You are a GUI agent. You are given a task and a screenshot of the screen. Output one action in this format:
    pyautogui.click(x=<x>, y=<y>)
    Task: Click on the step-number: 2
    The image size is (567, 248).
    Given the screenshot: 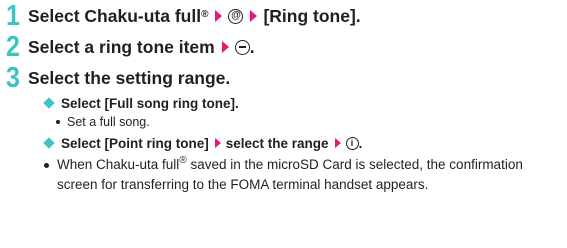 What is the action you would take?
    pyautogui.click(x=13, y=47)
    